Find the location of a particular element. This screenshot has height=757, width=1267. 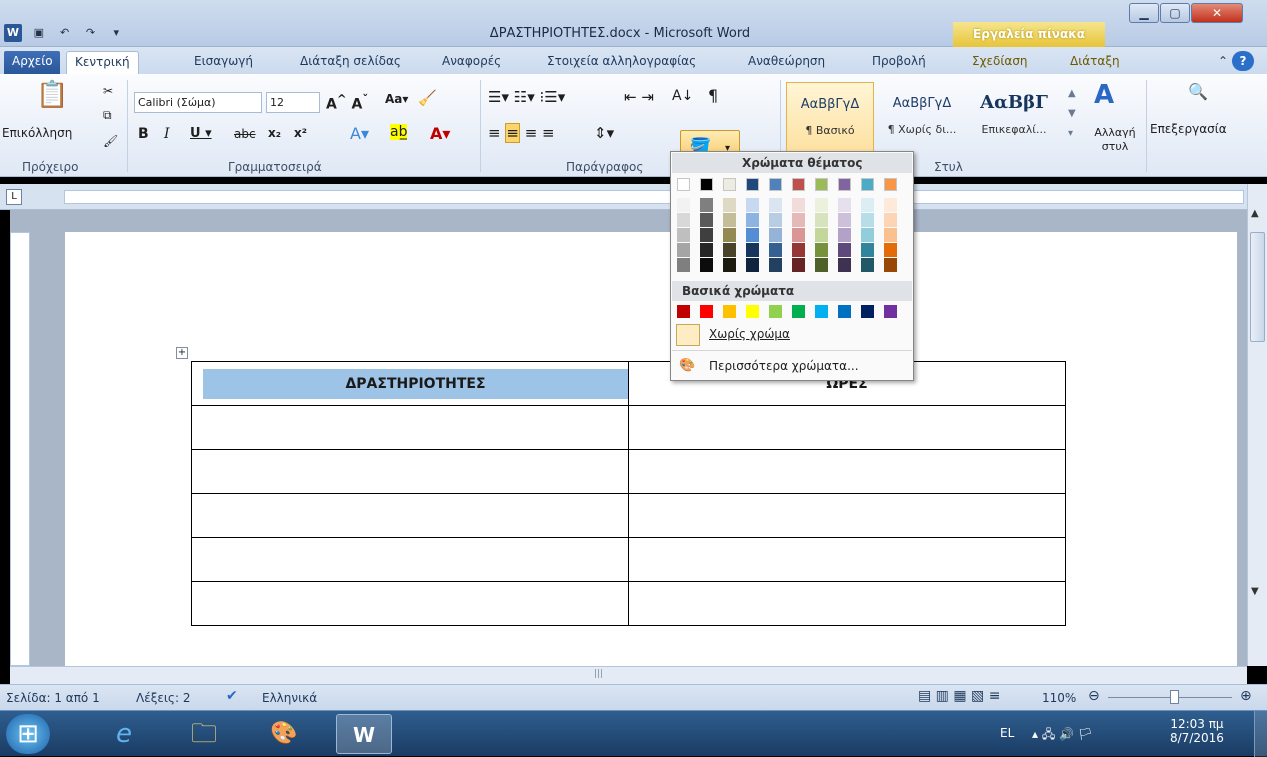

tab-view: Προβολή is located at coordinates (899, 62).